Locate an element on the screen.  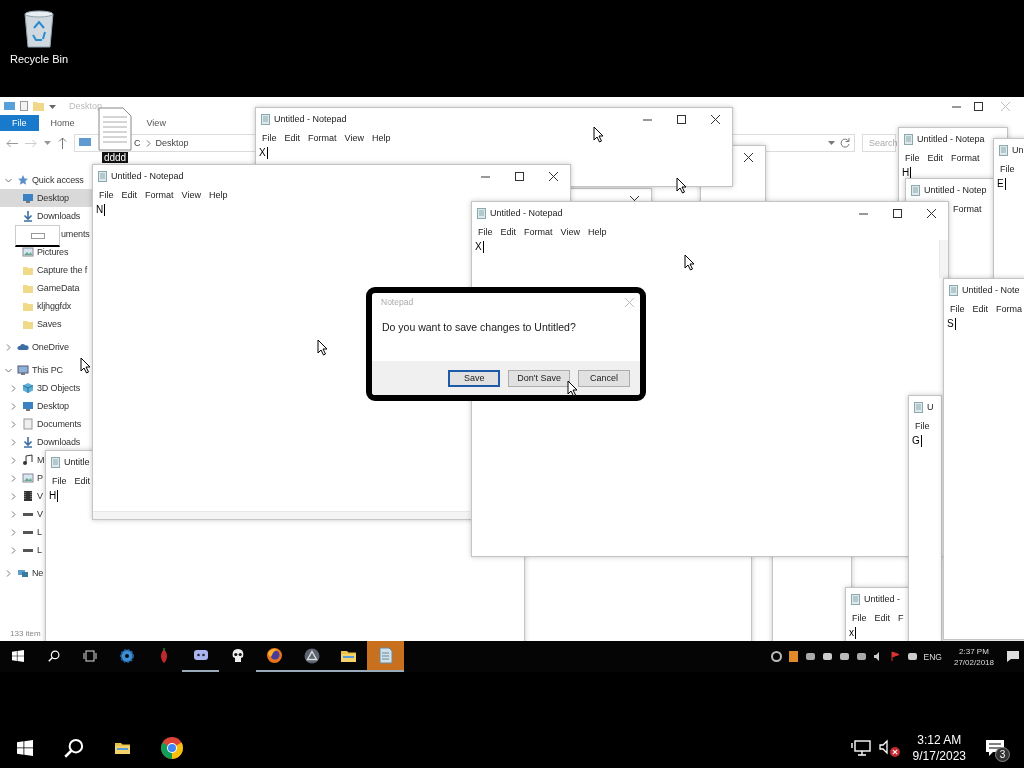
notification-button: 3 is located at coordinates (995, 748).